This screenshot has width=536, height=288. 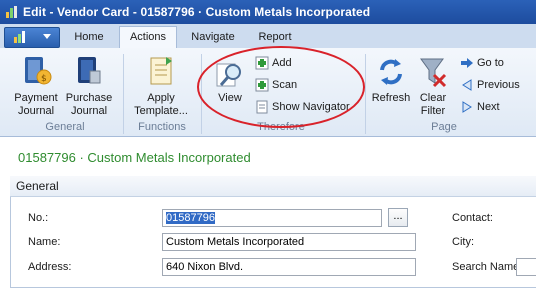 I want to click on no-value: 01587796, so click(x=190, y=218).